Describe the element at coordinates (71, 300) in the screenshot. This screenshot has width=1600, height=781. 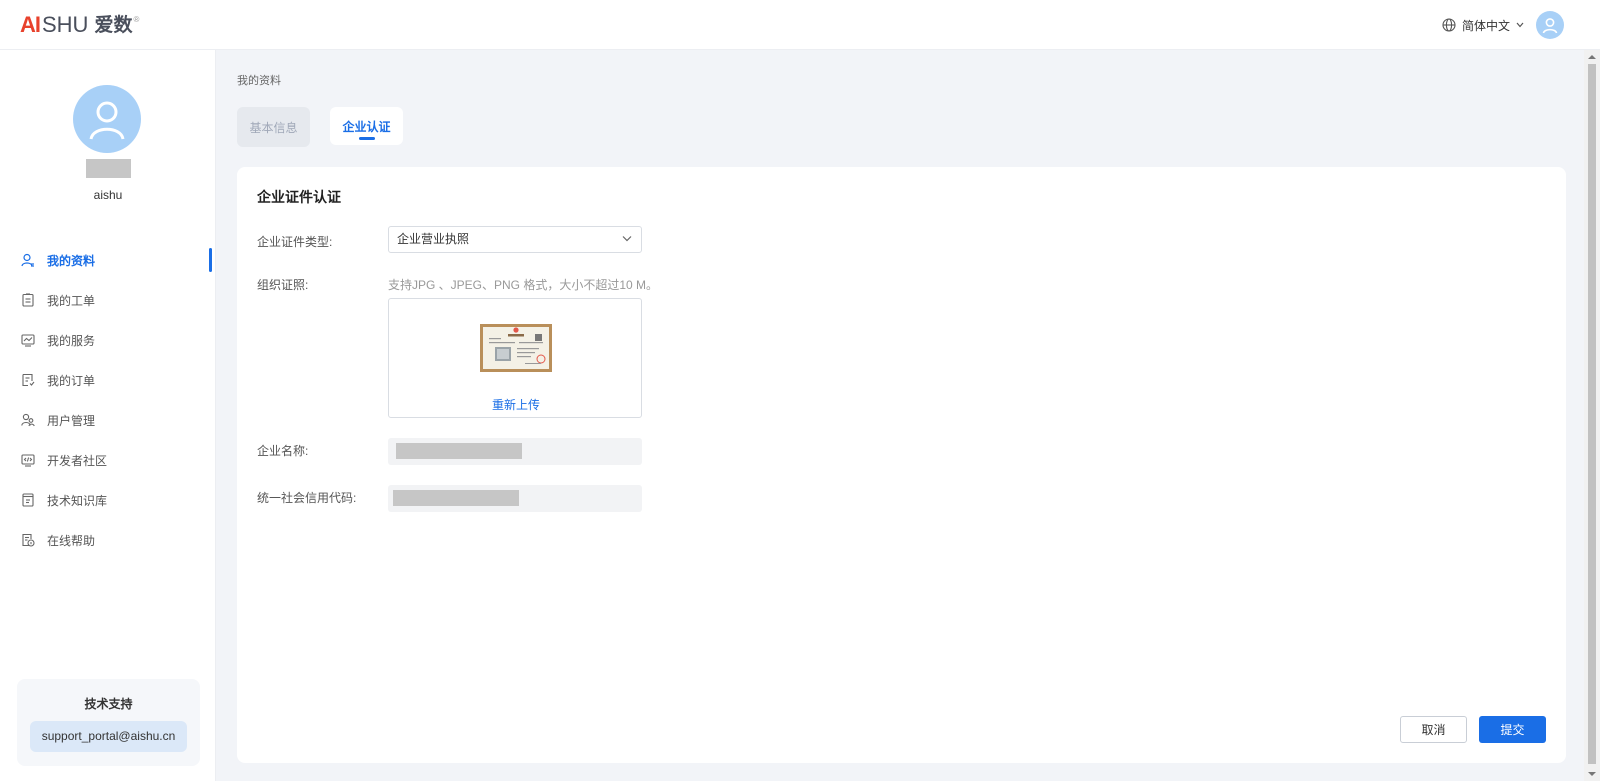
I see `sidebar-item-label: 我的工单` at that location.